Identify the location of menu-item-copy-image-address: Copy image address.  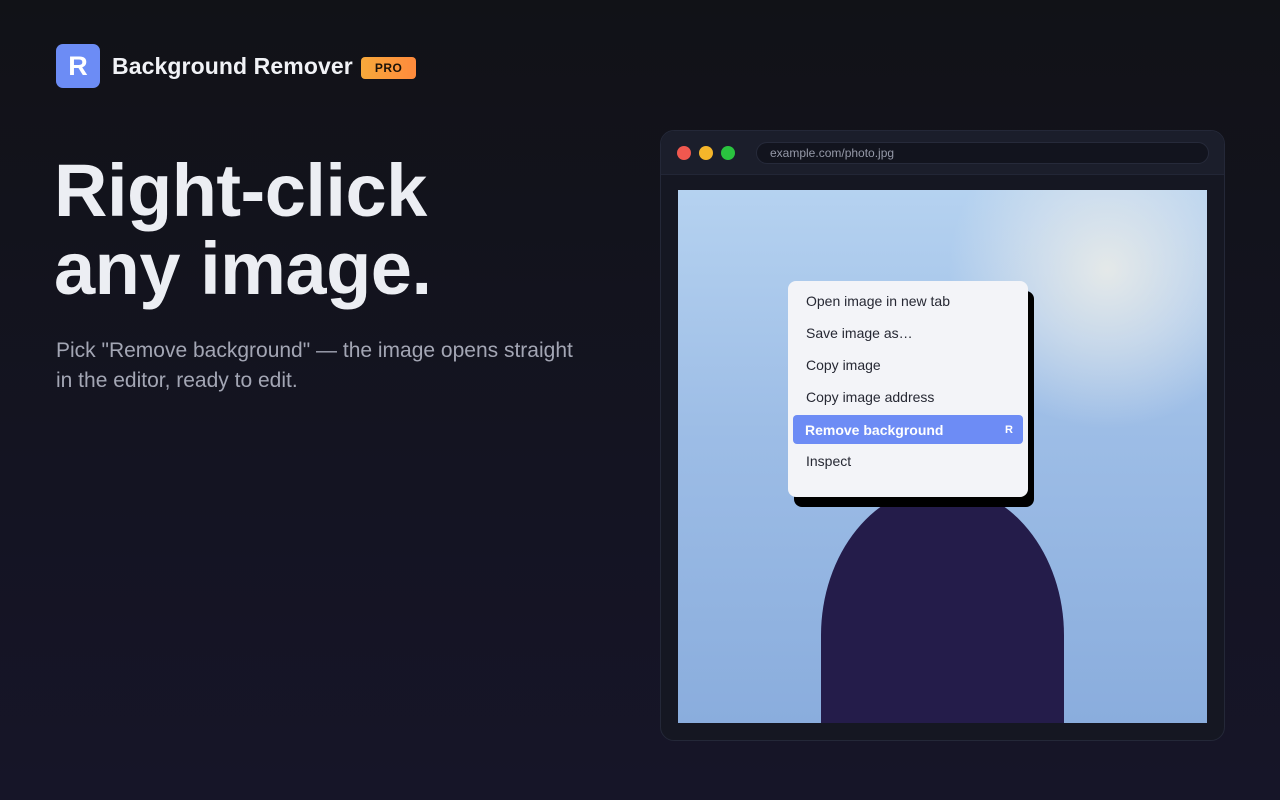
(908, 397).